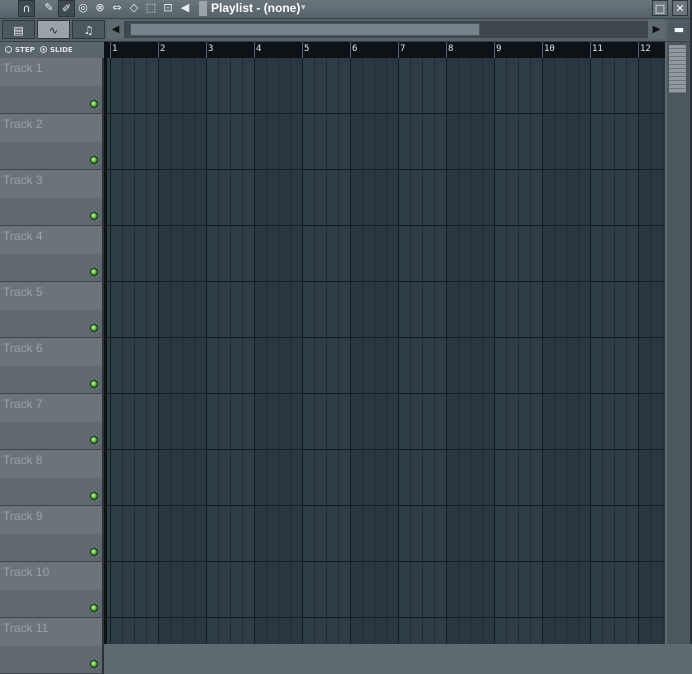 This screenshot has width=692, height=674. I want to click on bar-number: 4, so click(259, 49).